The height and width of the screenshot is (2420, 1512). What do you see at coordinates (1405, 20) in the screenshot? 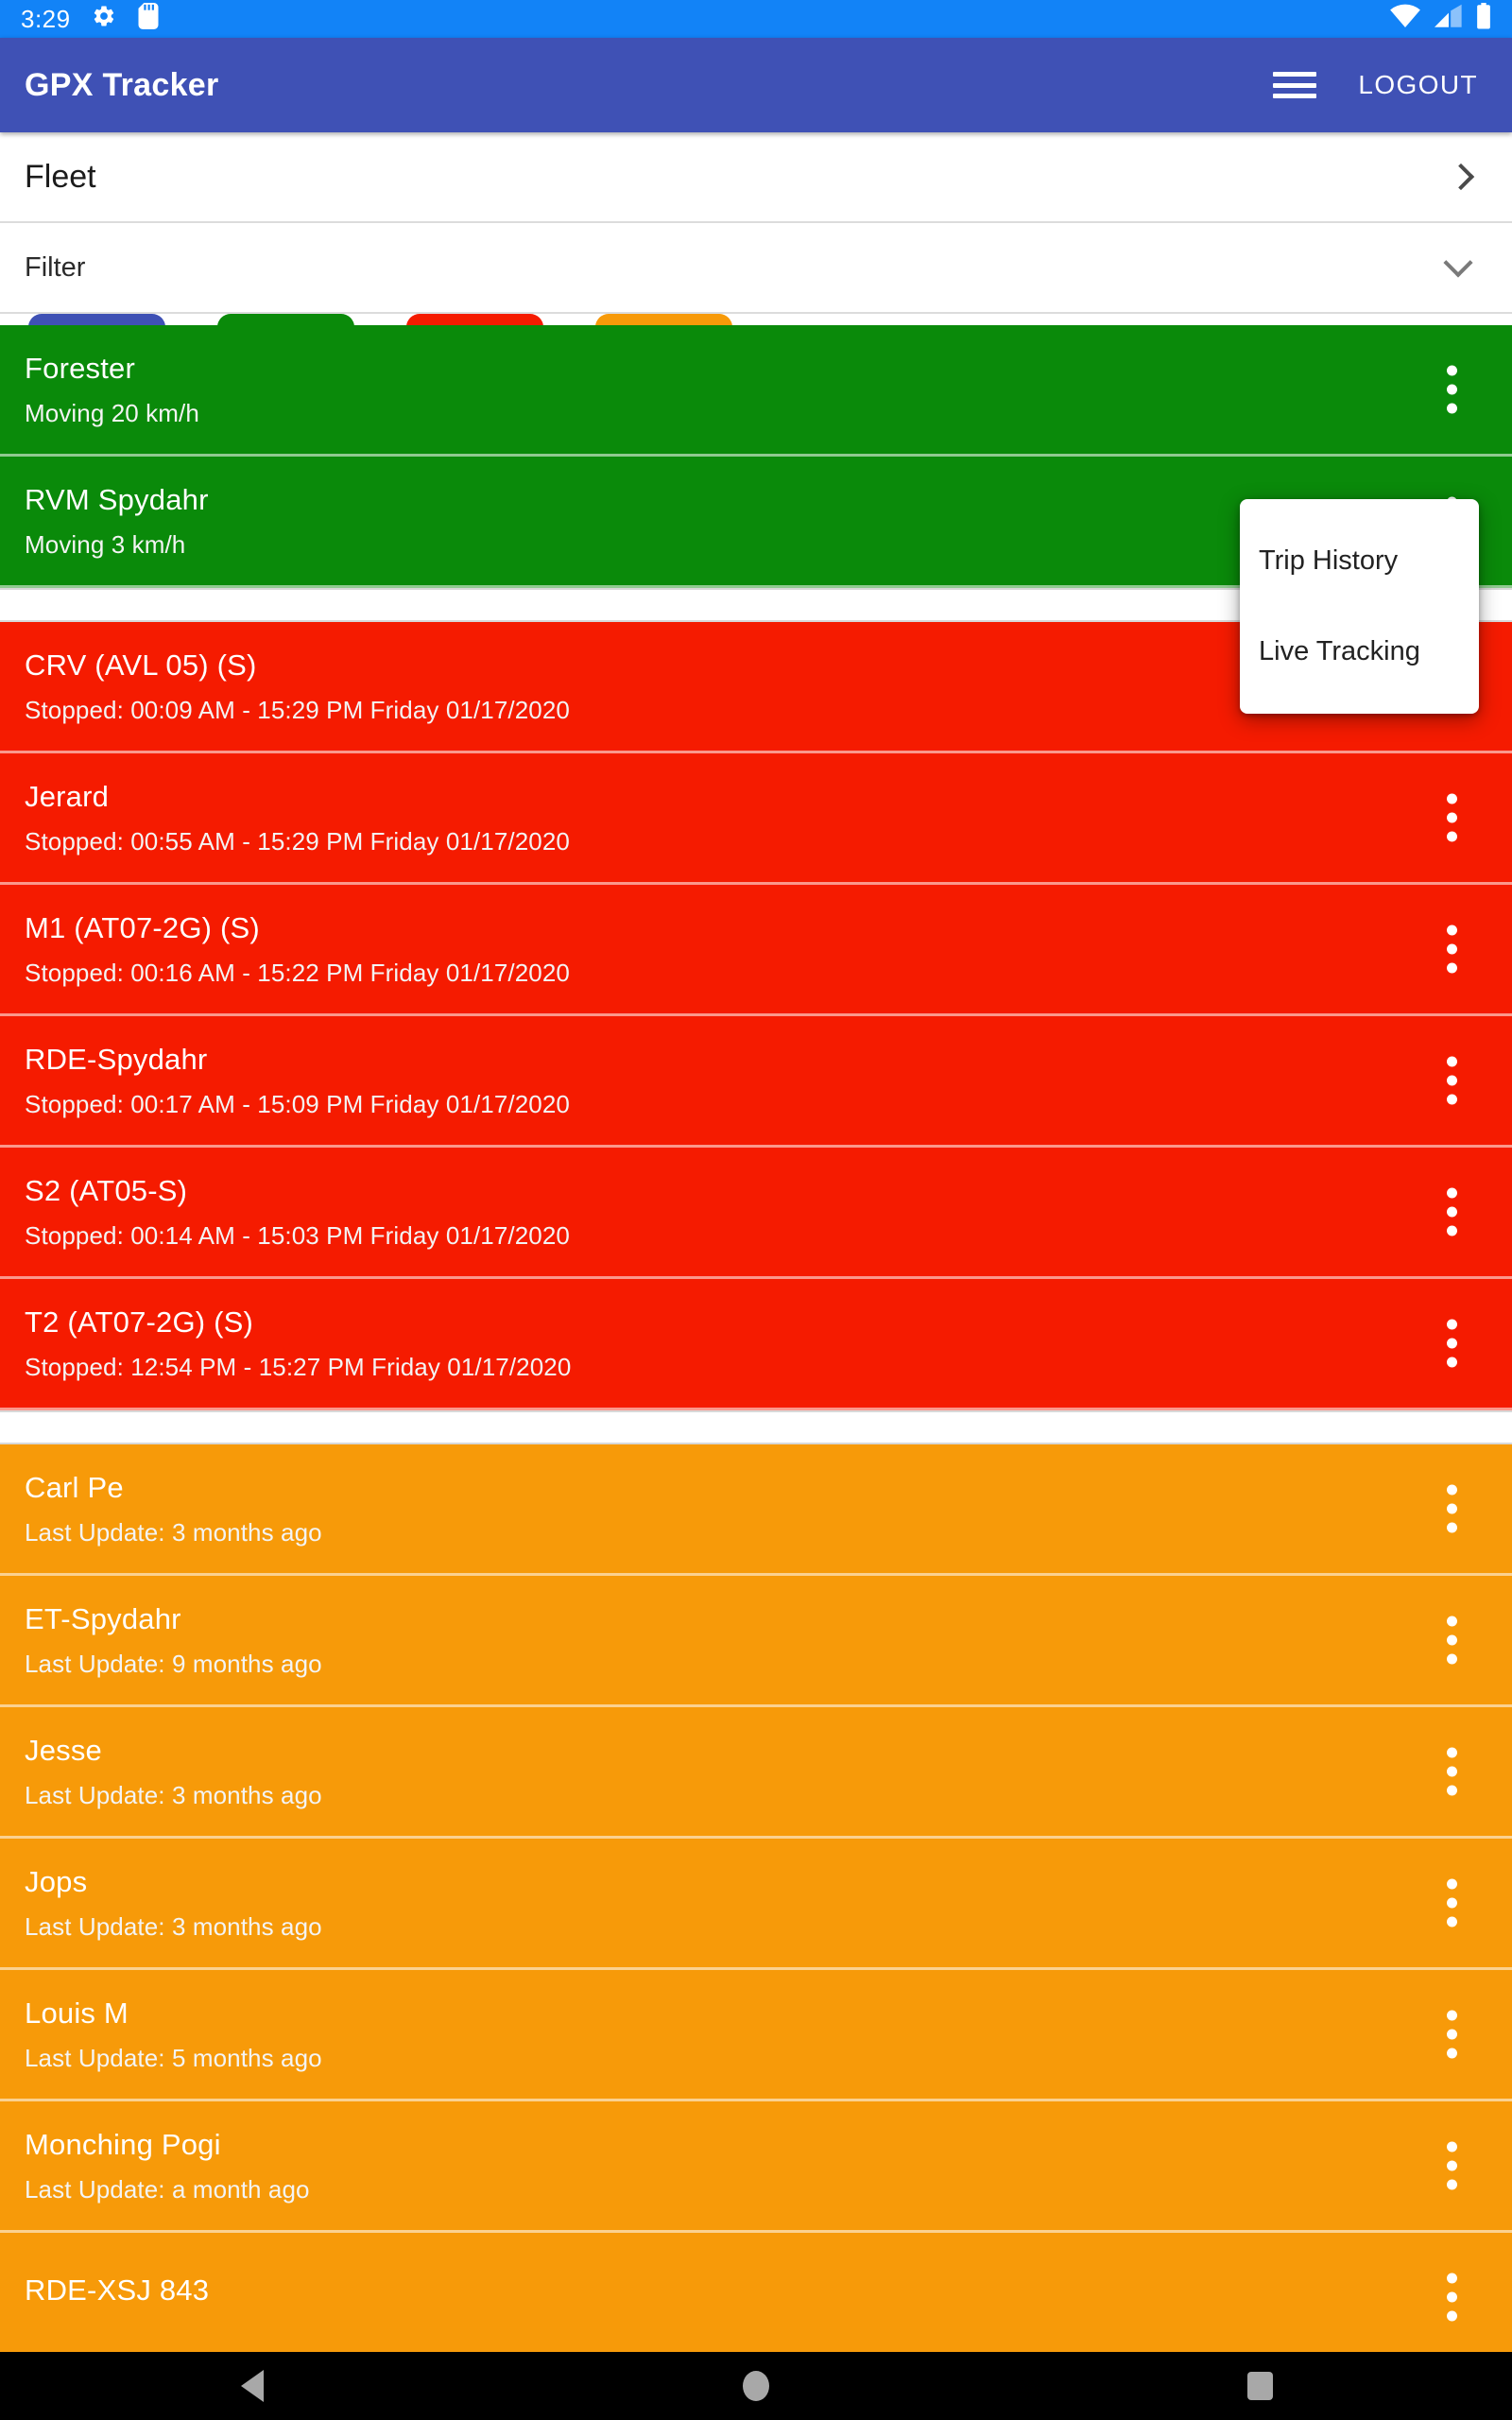
I see `wifi-icon` at bounding box center [1405, 20].